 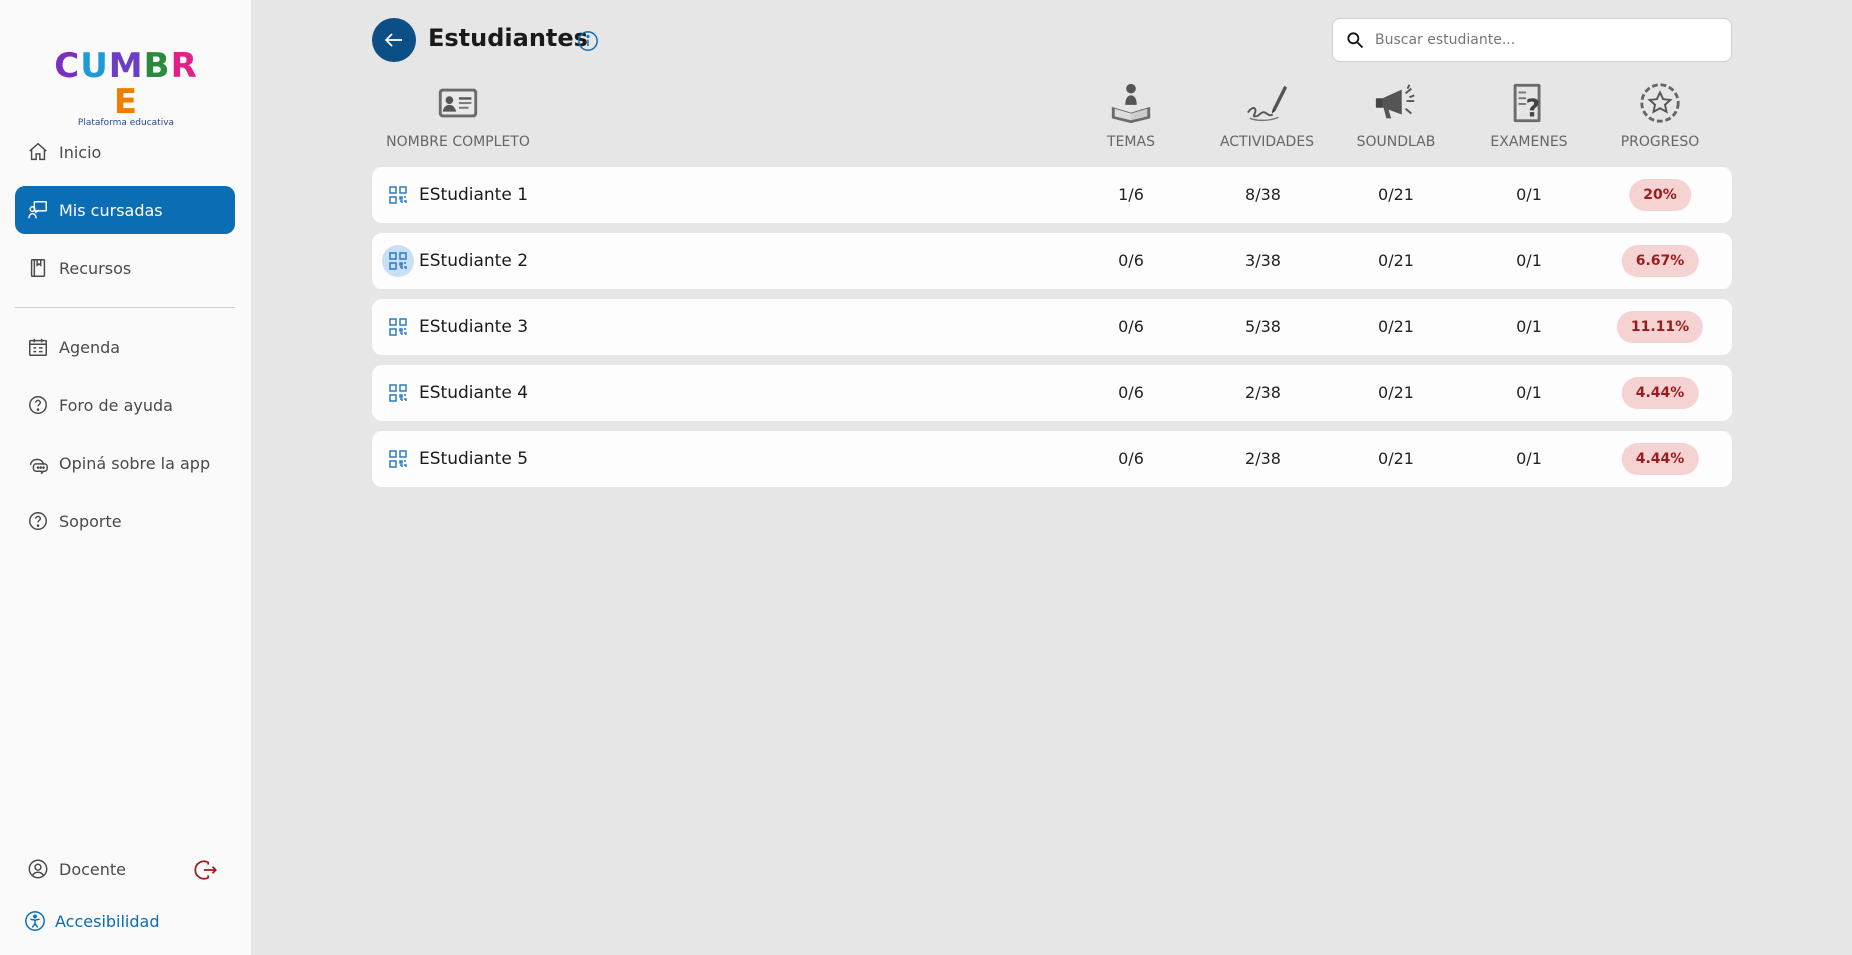 What do you see at coordinates (1052, 261) in the screenshot?
I see `table-row: EStudiante 2 0/6 3/38 0/21 0/1 6.67%` at bounding box center [1052, 261].